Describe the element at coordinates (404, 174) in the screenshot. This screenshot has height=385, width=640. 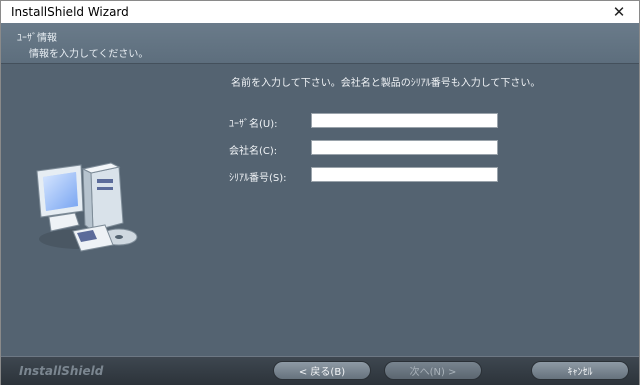
I see `serial-input` at that location.